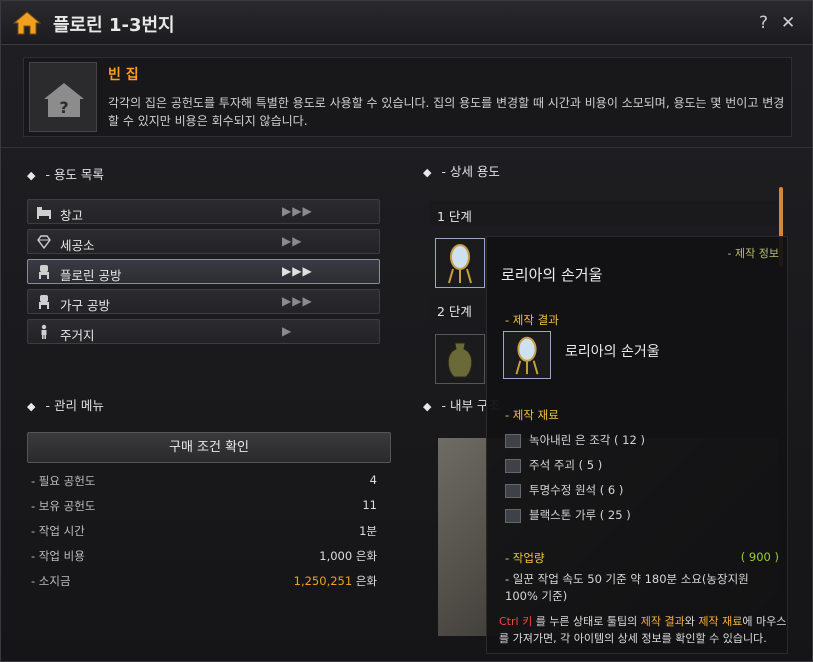 The height and width of the screenshot is (662, 813). I want to click on window-title: 플로린 1-3번지, so click(114, 25).